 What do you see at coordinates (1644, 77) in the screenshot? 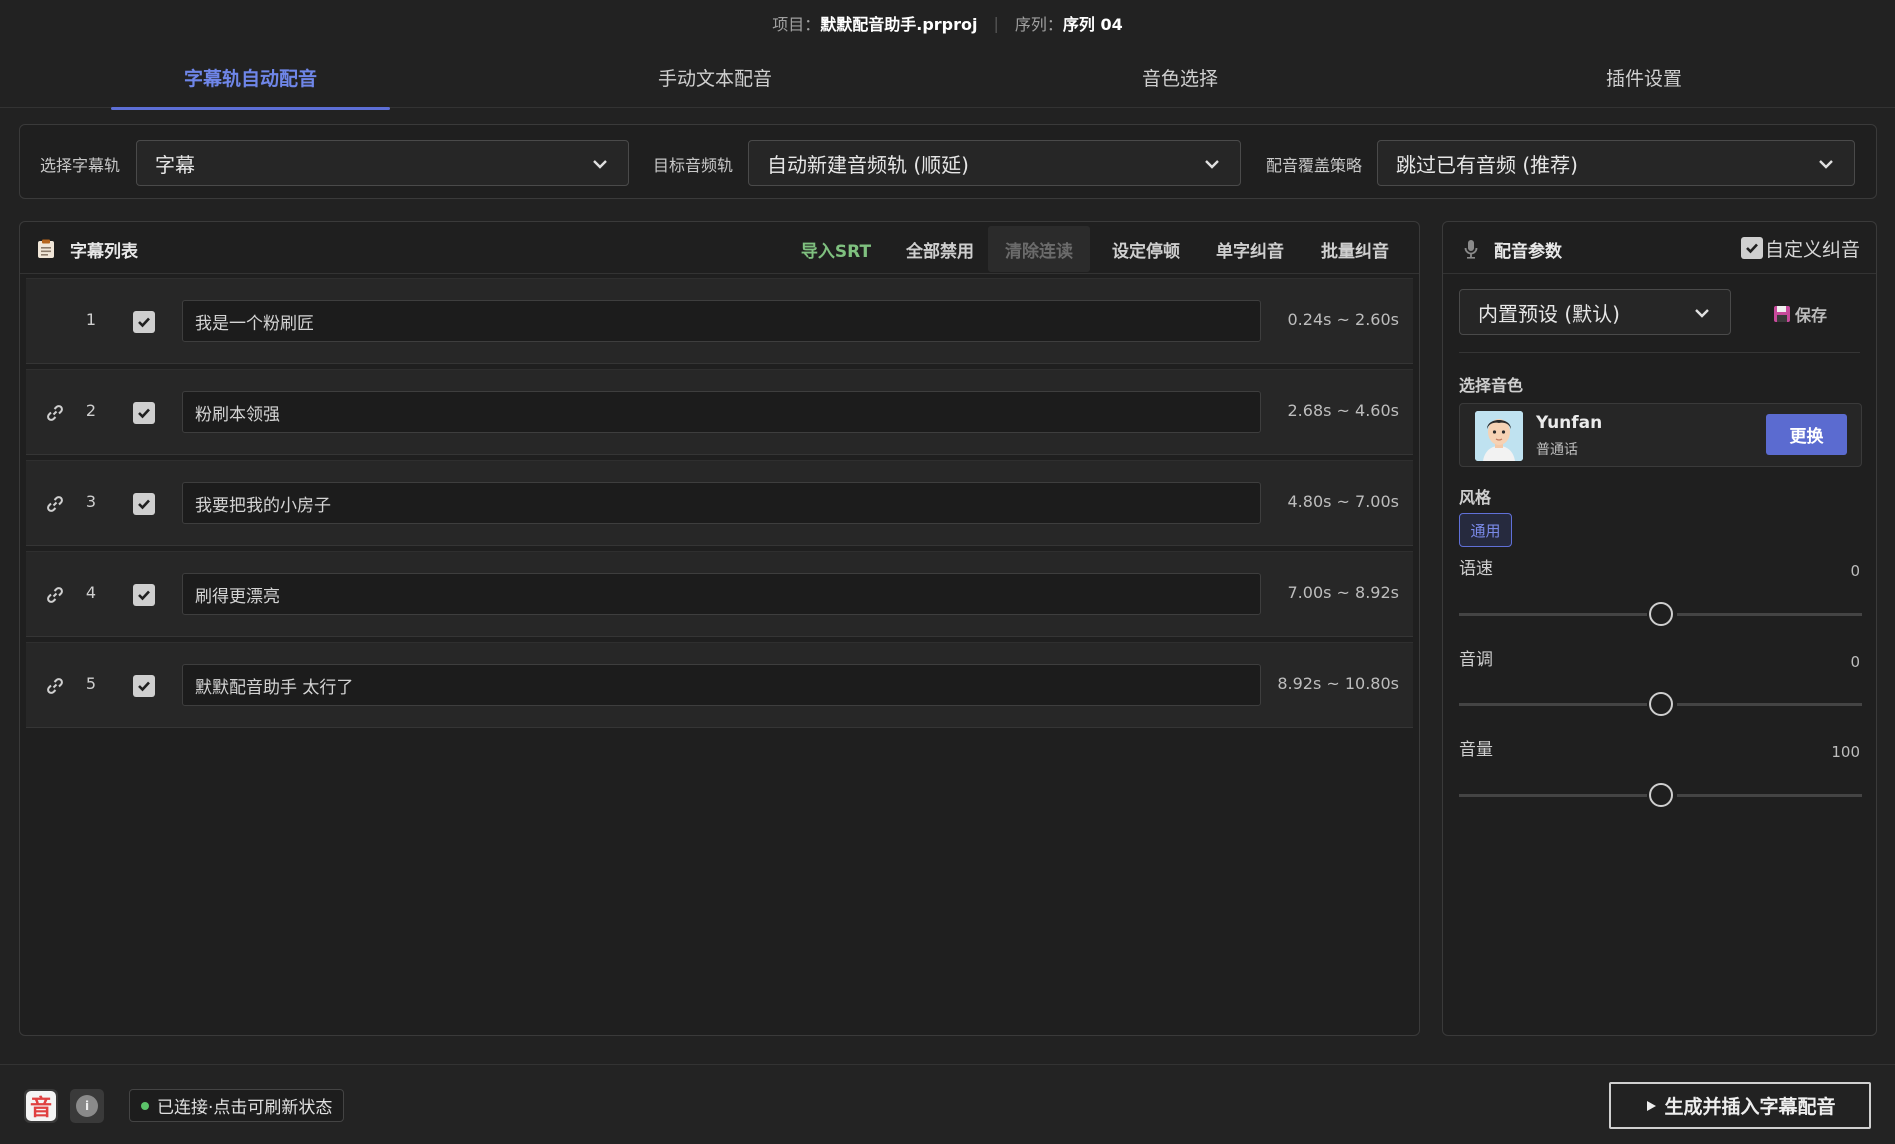
I see `tab-plugin-settings: 插件设置` at bounding box center [1644, 77].